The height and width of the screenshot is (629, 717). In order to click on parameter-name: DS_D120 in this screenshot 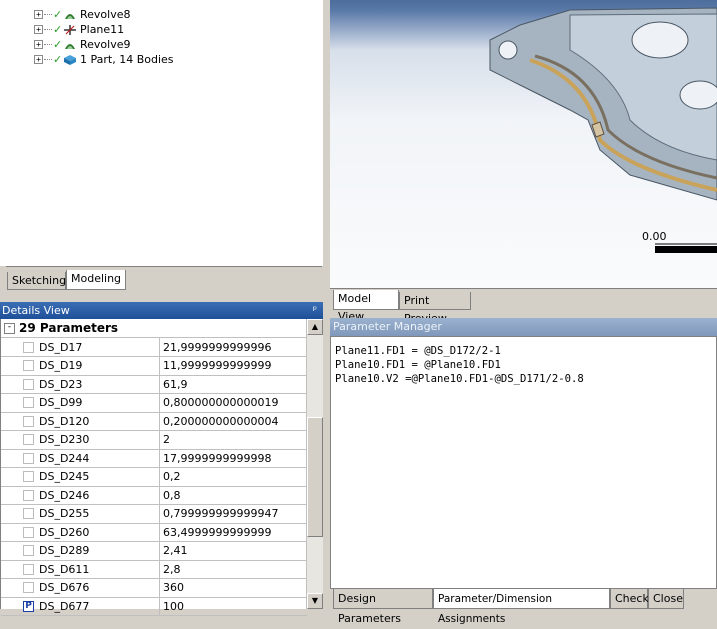, I will do `click(64, 421)`.